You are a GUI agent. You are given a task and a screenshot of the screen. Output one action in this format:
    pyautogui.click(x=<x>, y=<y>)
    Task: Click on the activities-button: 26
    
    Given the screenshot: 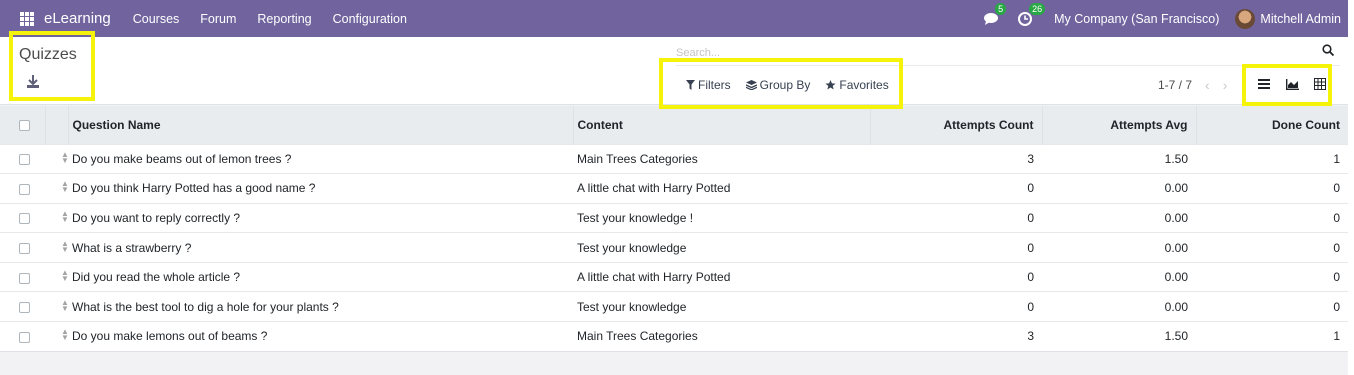 What is the action you would take?
    pyautogui.click(x=1032, y=14)
    